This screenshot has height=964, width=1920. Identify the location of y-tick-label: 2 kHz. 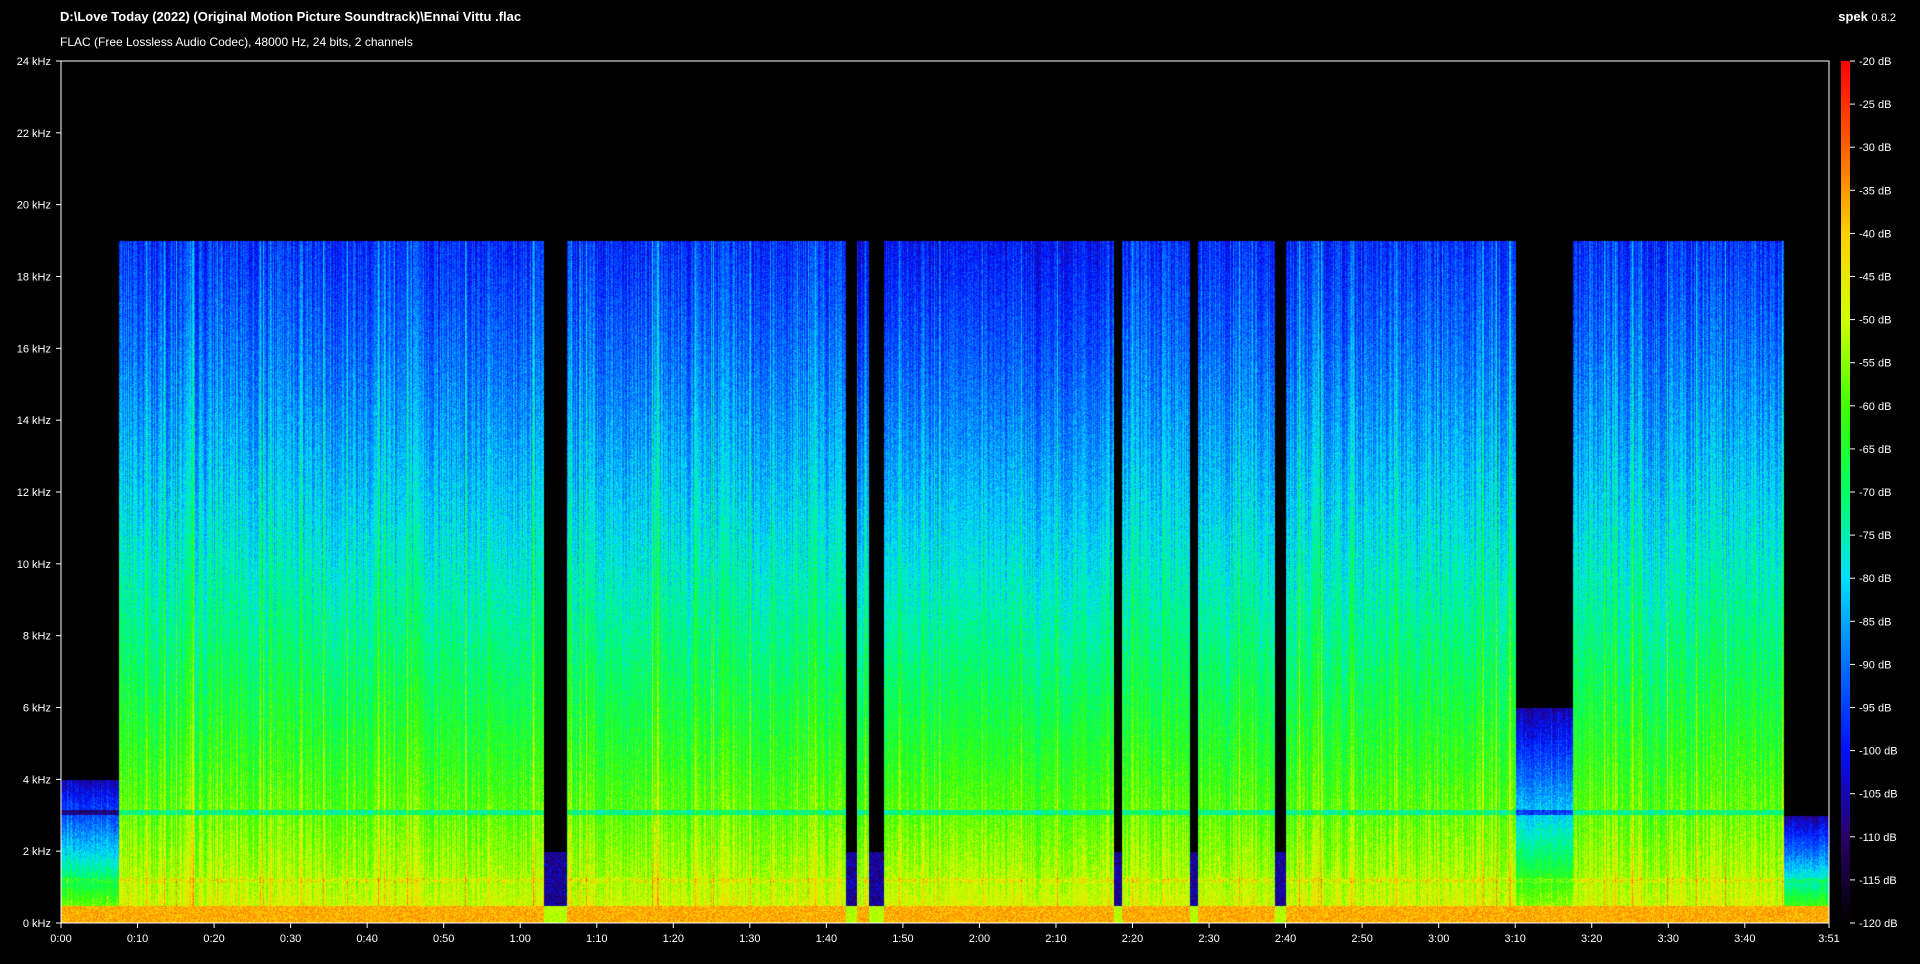
(37, 852).